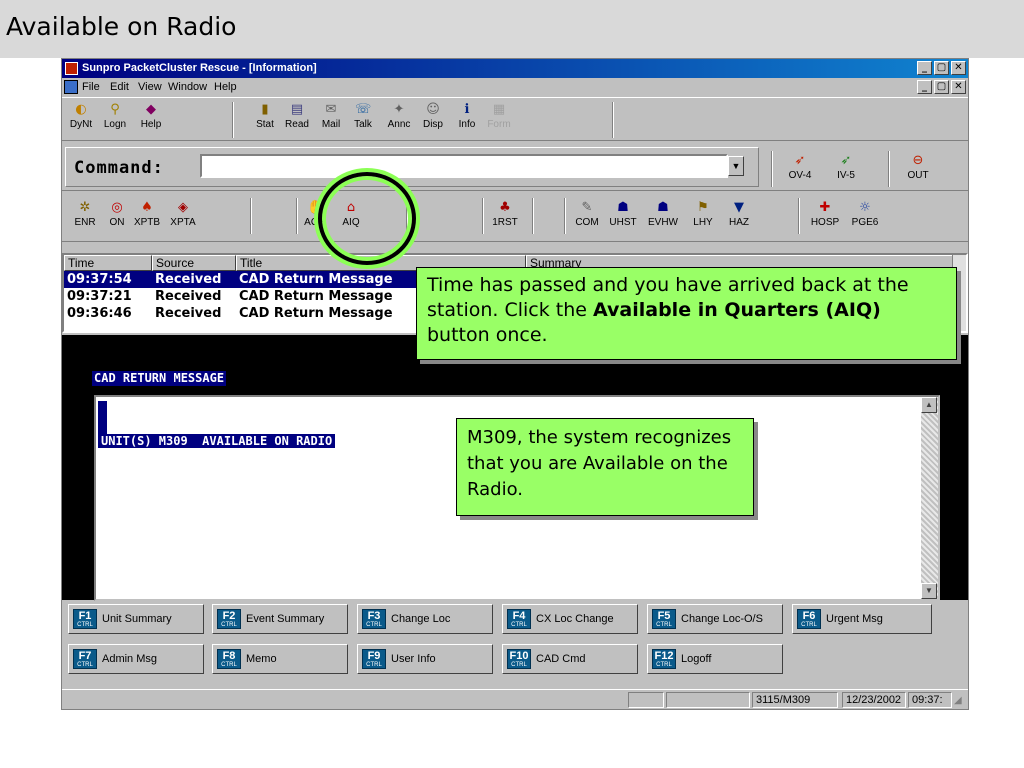  What do you see at coordinates (570, 619) in the screenshot?
I see `fkey-f4-button: F4 CTRL CX Loc Change` at bounding box center [570, 619].